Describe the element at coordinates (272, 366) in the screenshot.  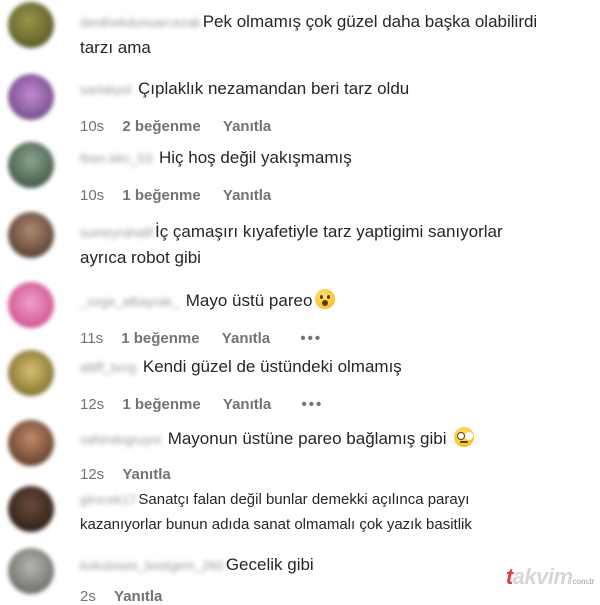
I see `comment-text: Kendi güzel de üstündeki olmamış` at that location.